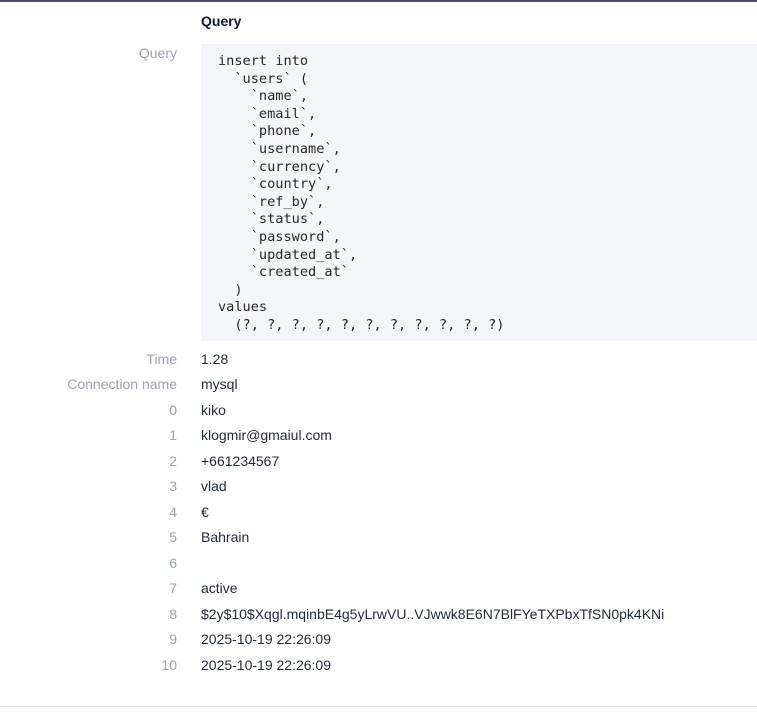  Describe the element at coordinates (173, 614) in the screenshot. I see `binding-index: 8` at that location.